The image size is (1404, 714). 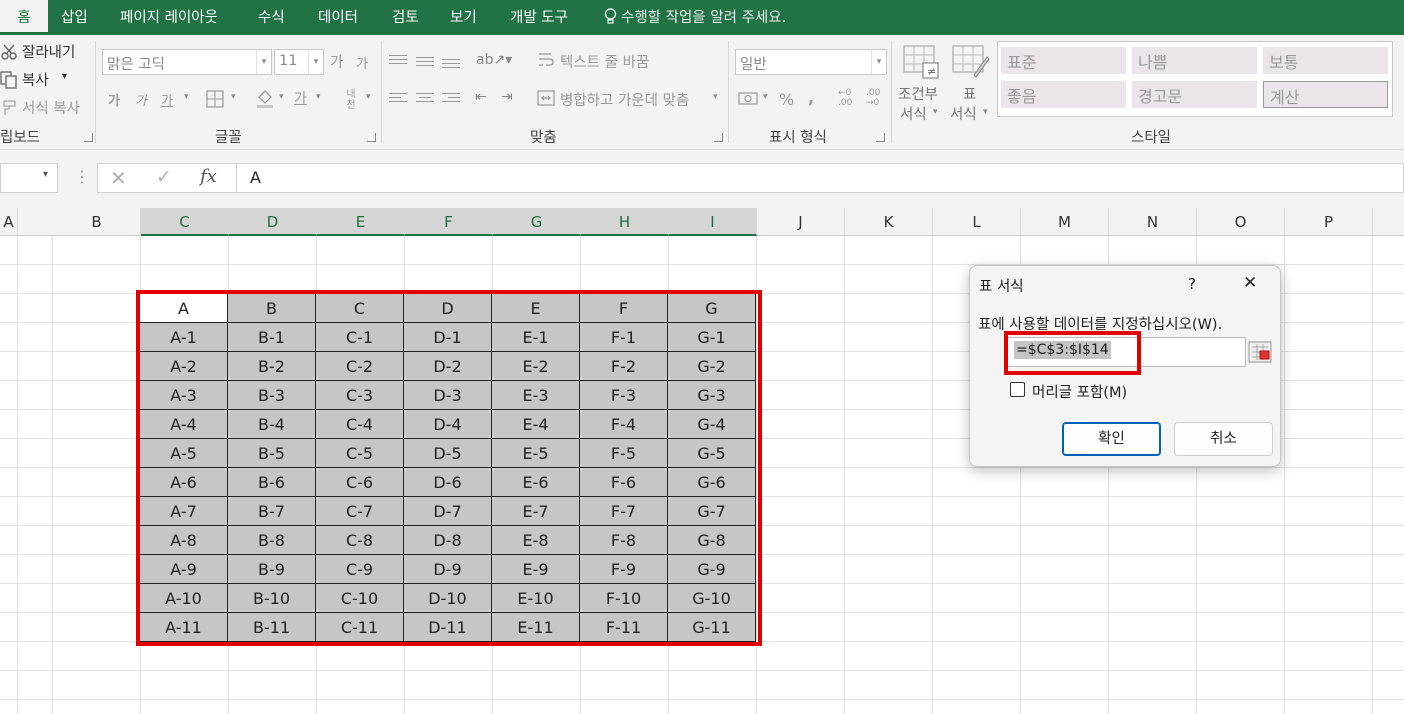 What do you see at coordinates (405, 17) in the screenshot?
I see `tab-review: 검토` at bounding box center [405, 17].